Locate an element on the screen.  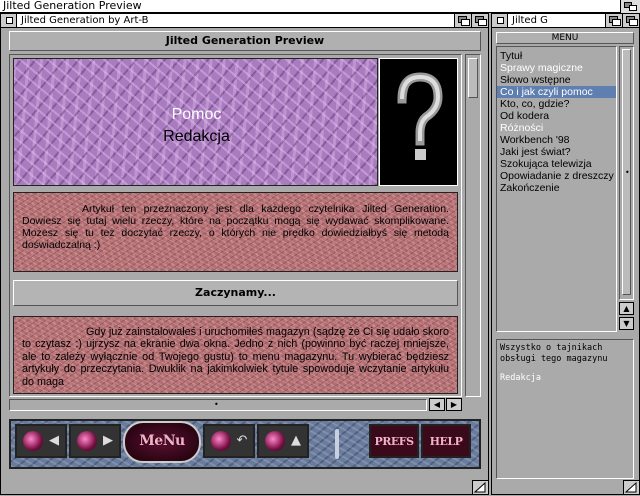
menu-list-item: Sprawy magiczne is located at coordinates (556, 68).